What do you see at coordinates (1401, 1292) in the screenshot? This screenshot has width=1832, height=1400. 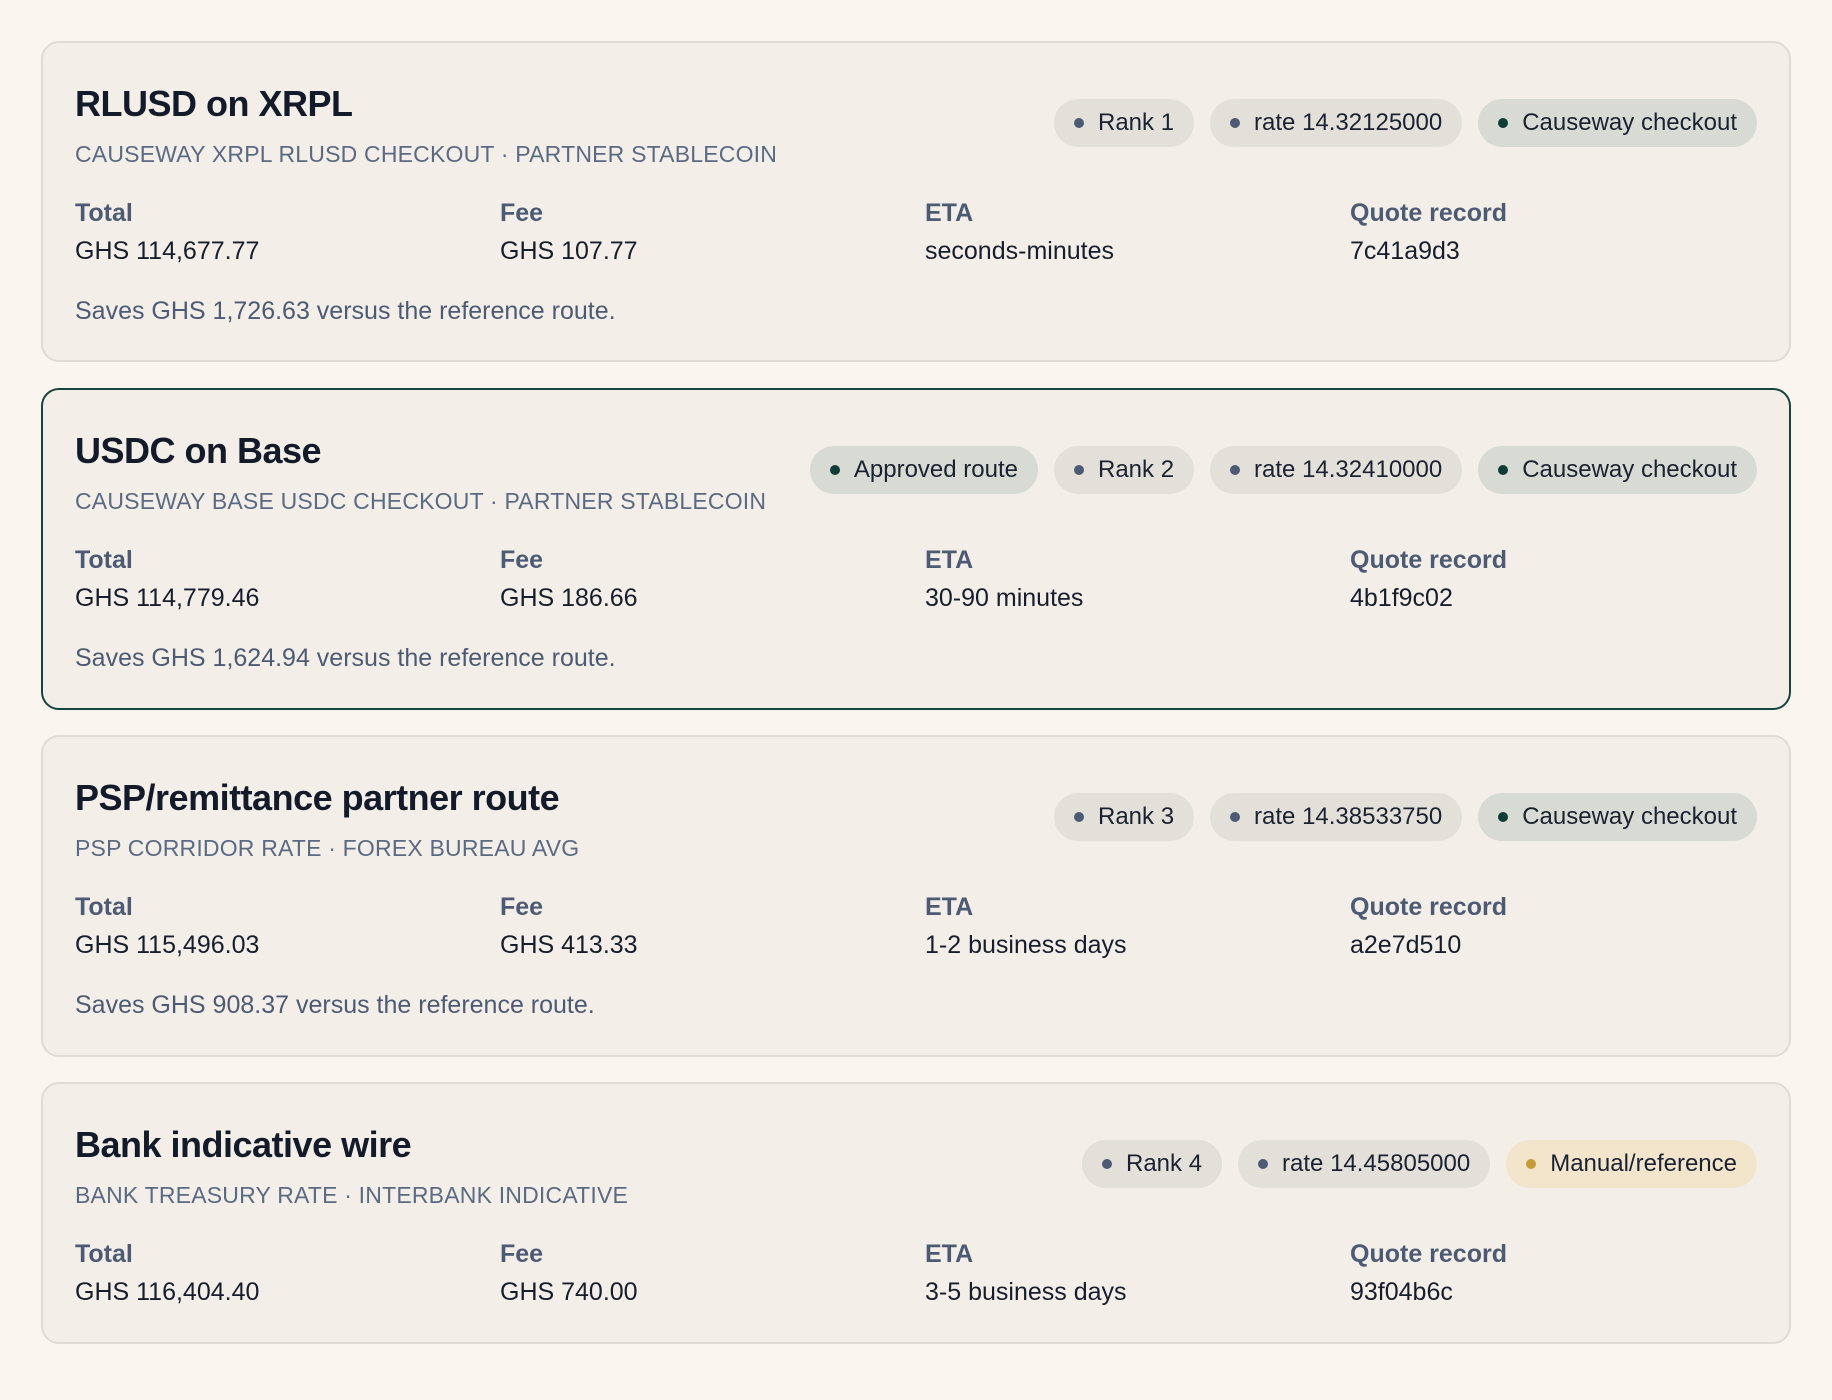 I see `quote-record-value: 93f04b6c` at bounding box center [1401, 1292].